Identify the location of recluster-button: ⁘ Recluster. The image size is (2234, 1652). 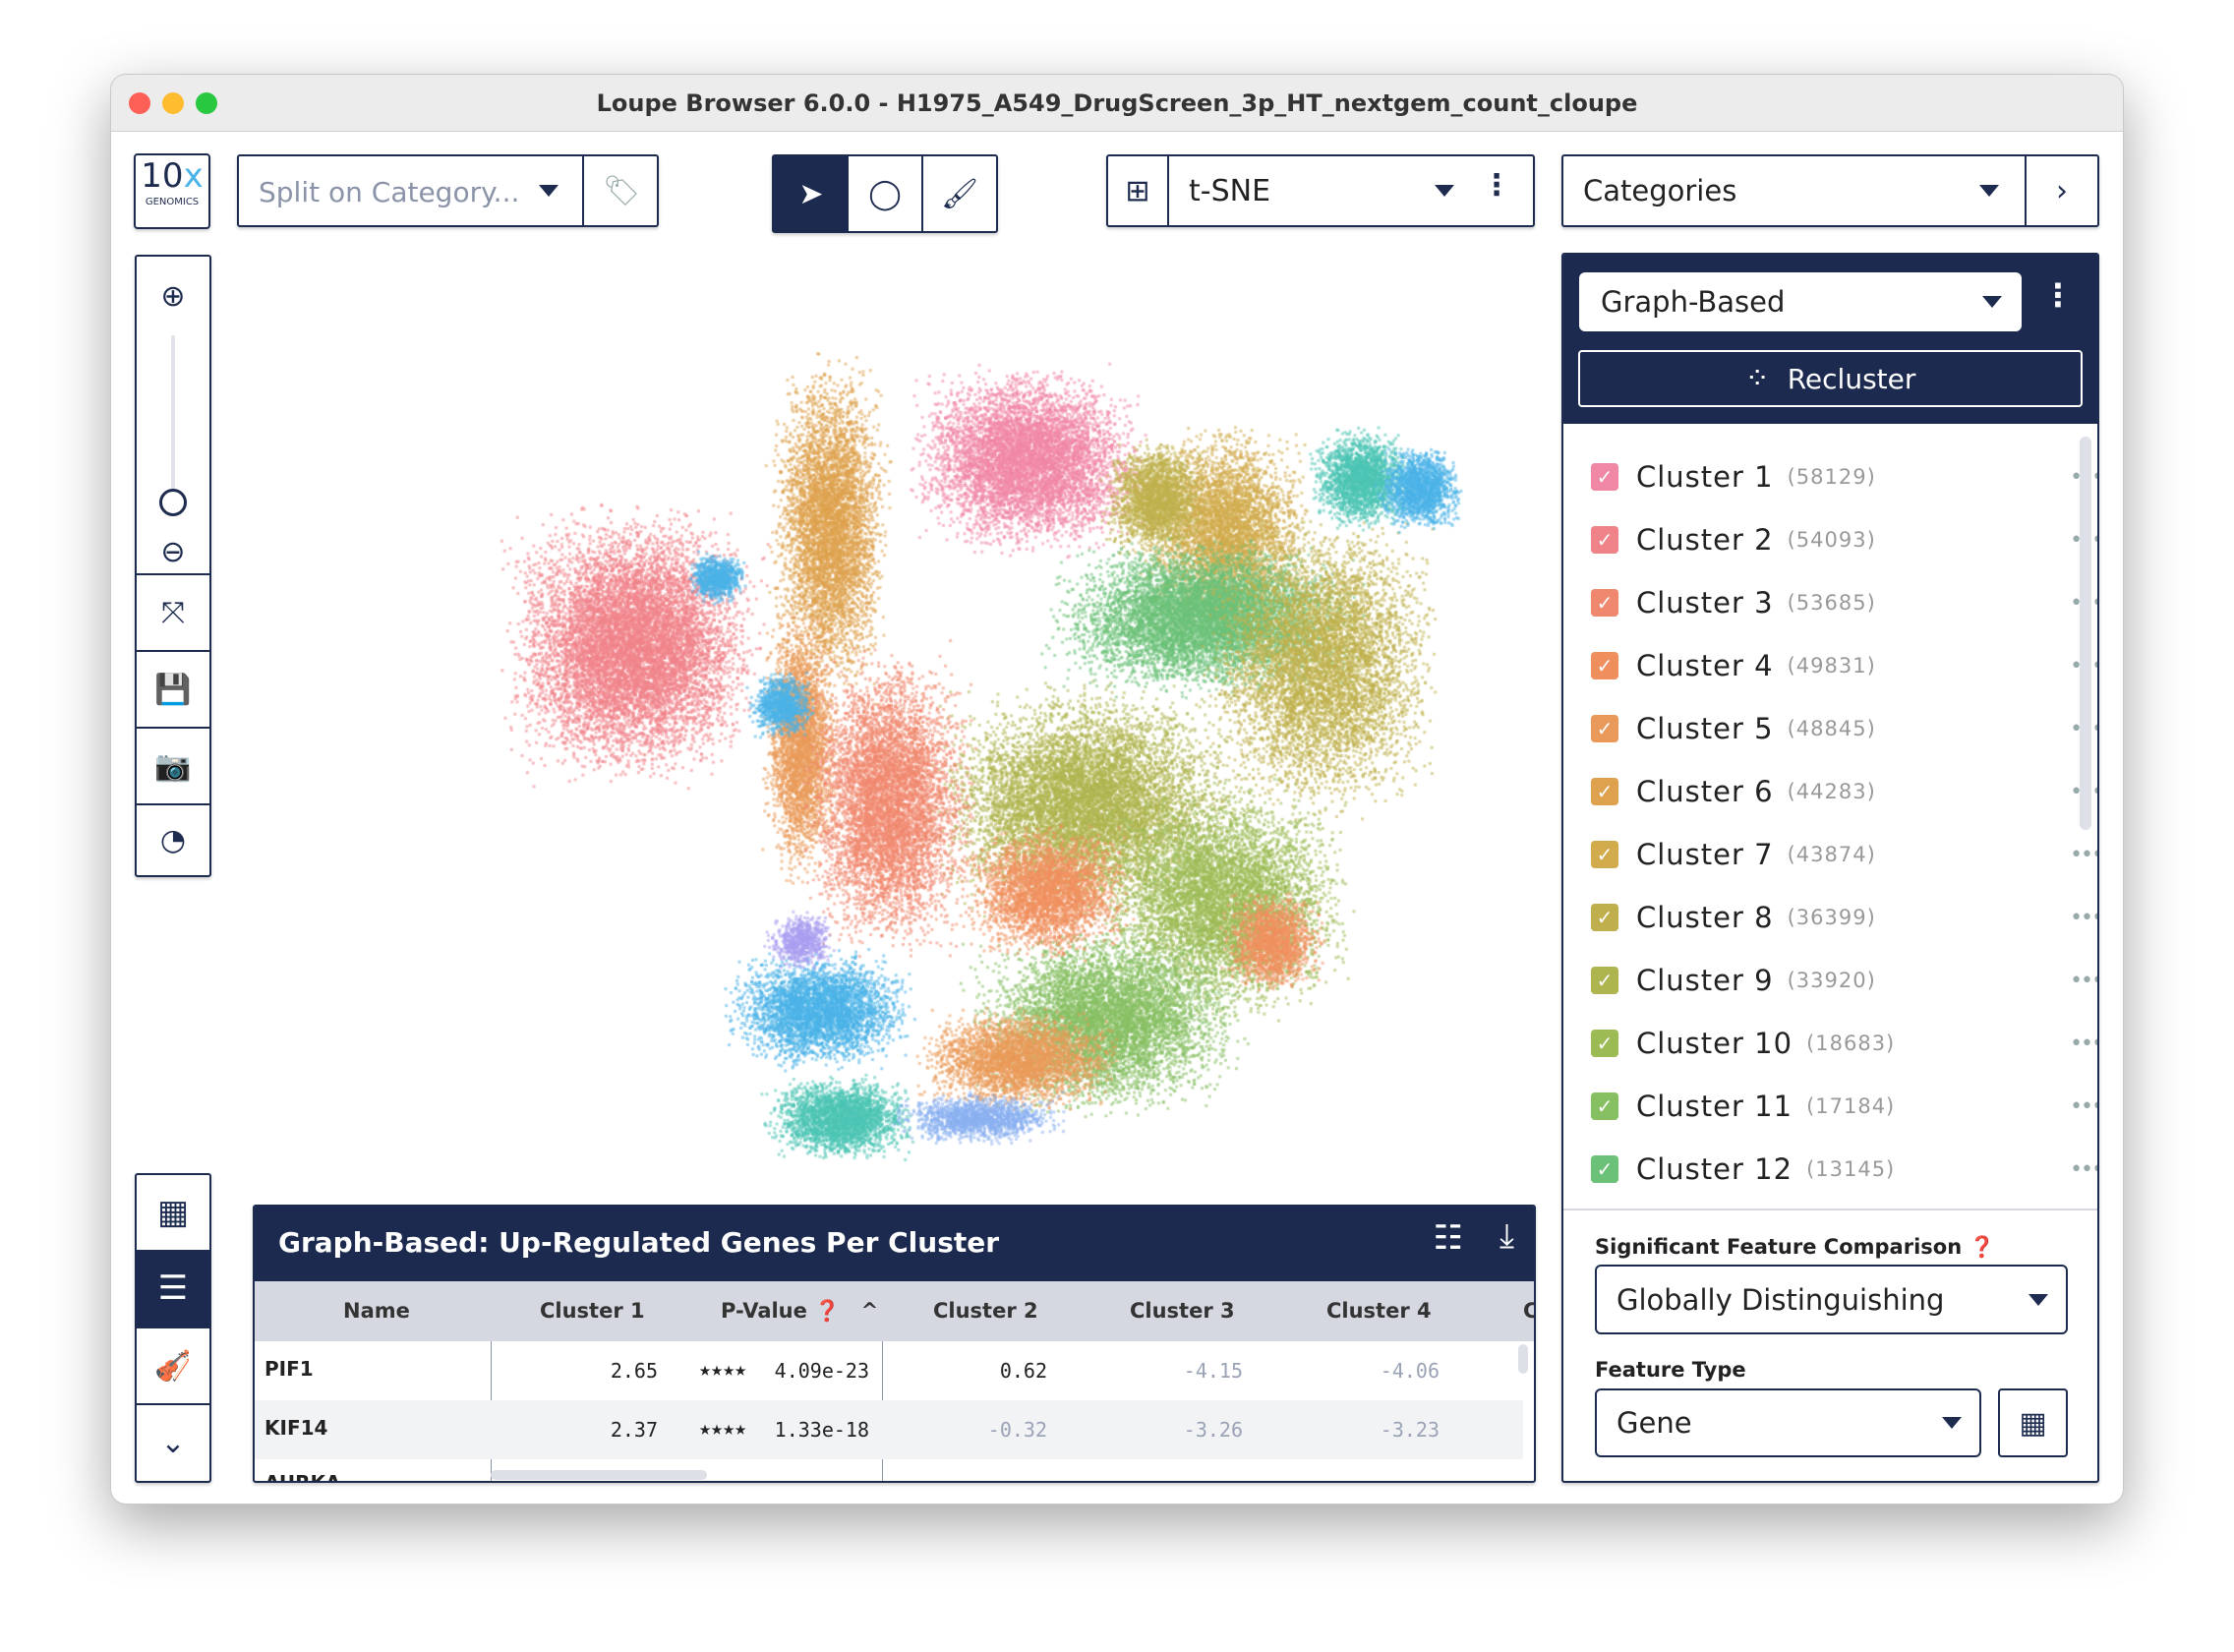
(1831, 378).